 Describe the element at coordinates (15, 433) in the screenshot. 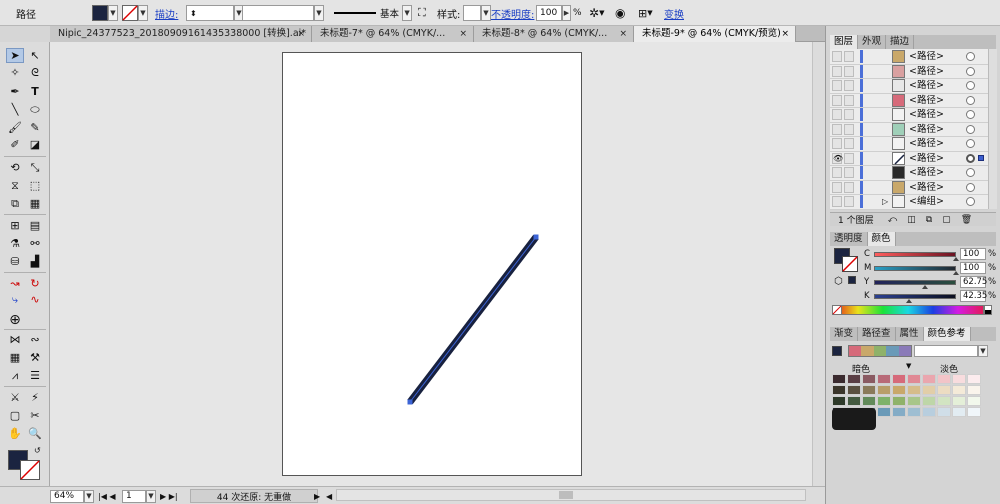

I see `hand-tool-icon: ✋` at that location.